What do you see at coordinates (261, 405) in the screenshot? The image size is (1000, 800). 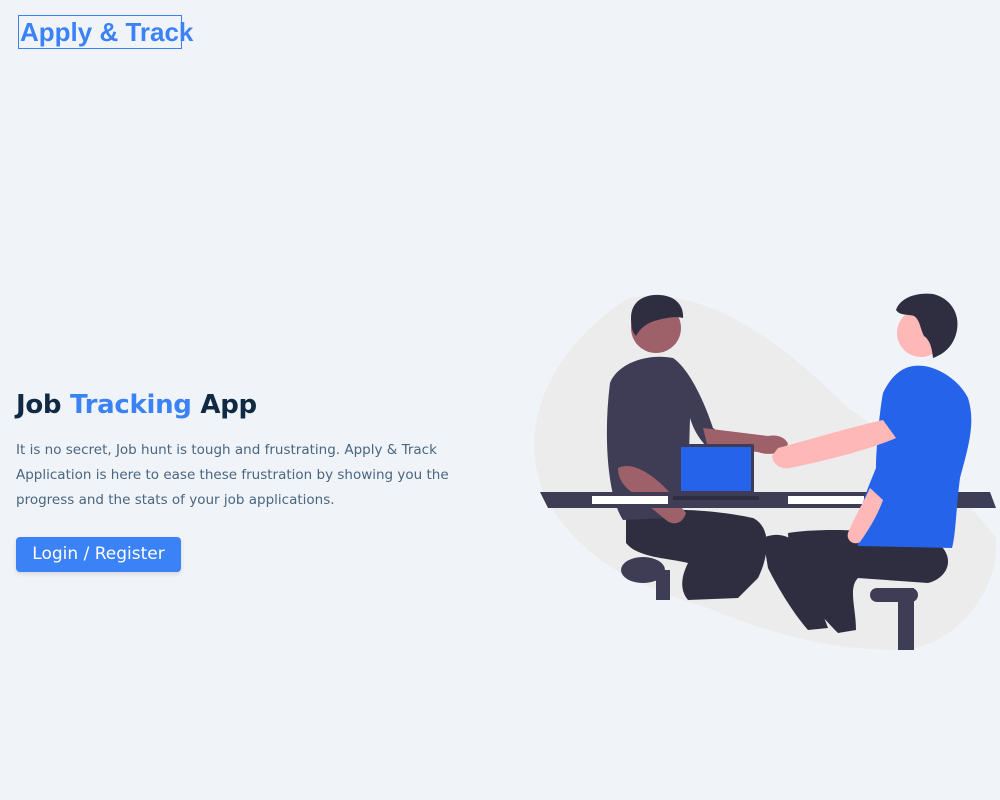 I see `page-title: Job Tracking App` at bounding box center [261, 405].